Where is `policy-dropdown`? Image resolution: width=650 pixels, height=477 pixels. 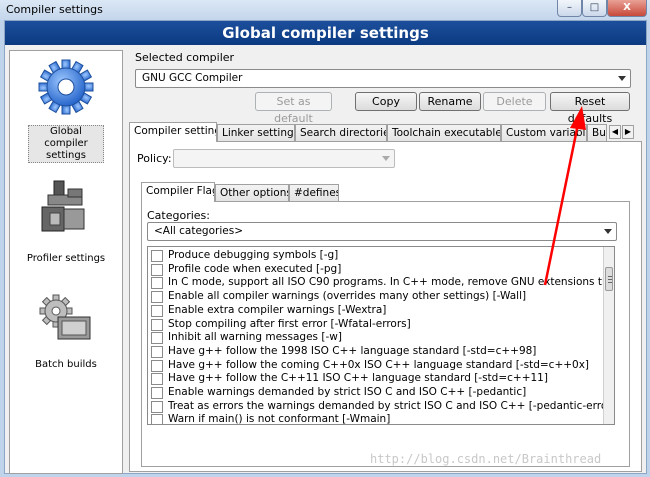 policy-dropdown is located at coordinates (284, 158).